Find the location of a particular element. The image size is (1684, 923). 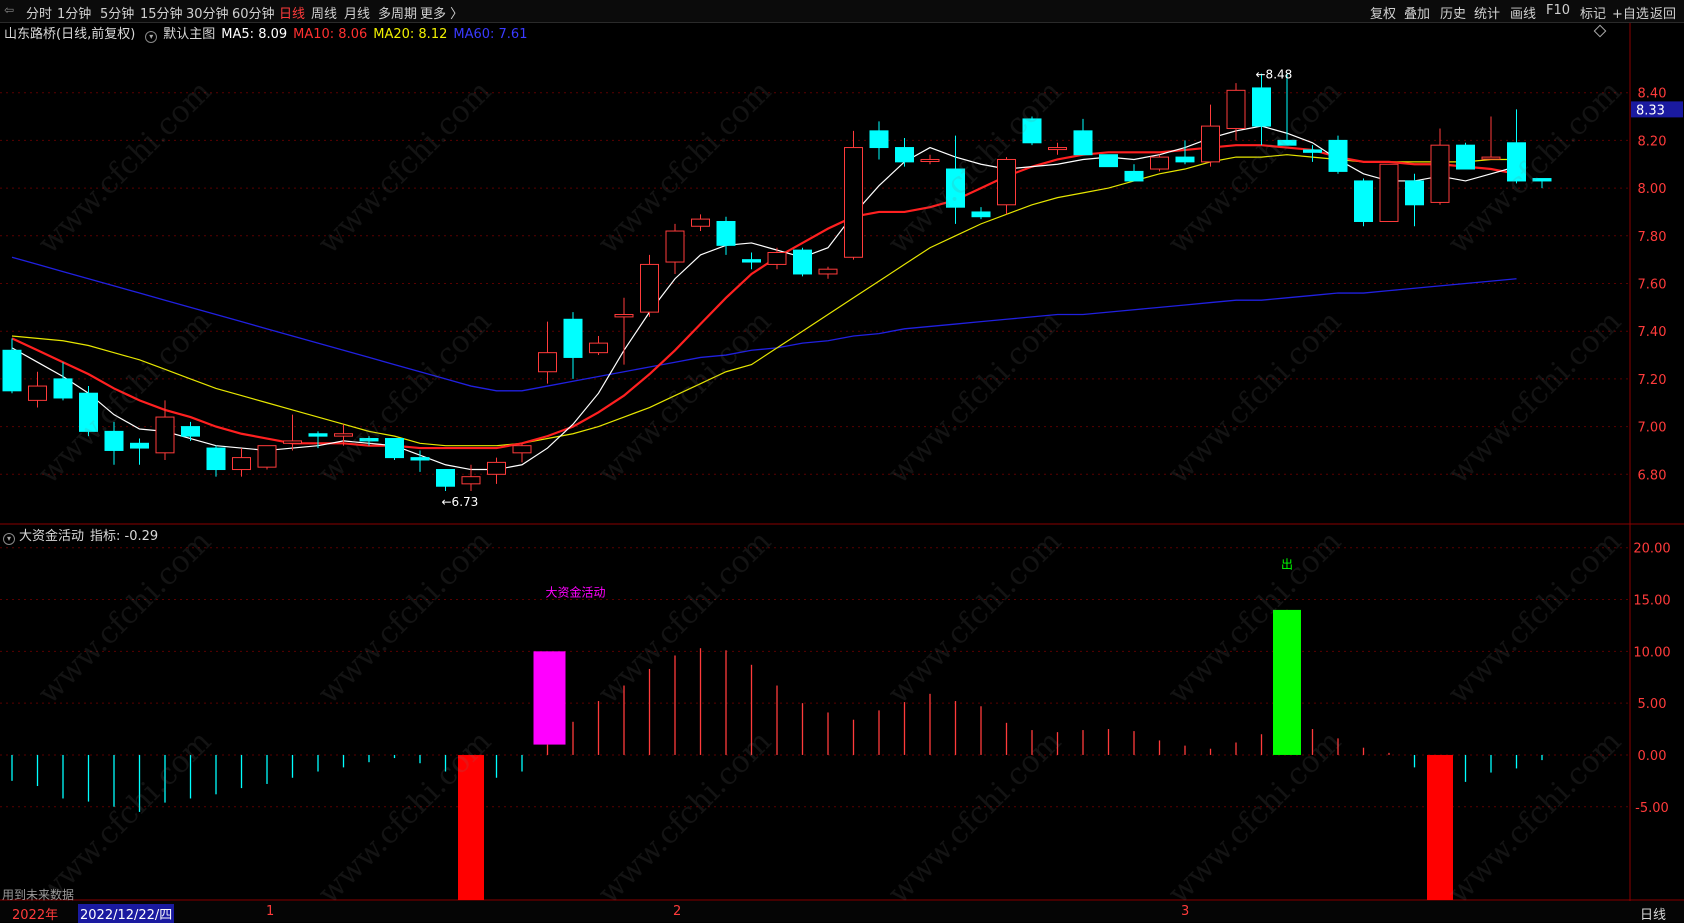

period-corner-label: 日线 is located at coordinates (1653, 913).